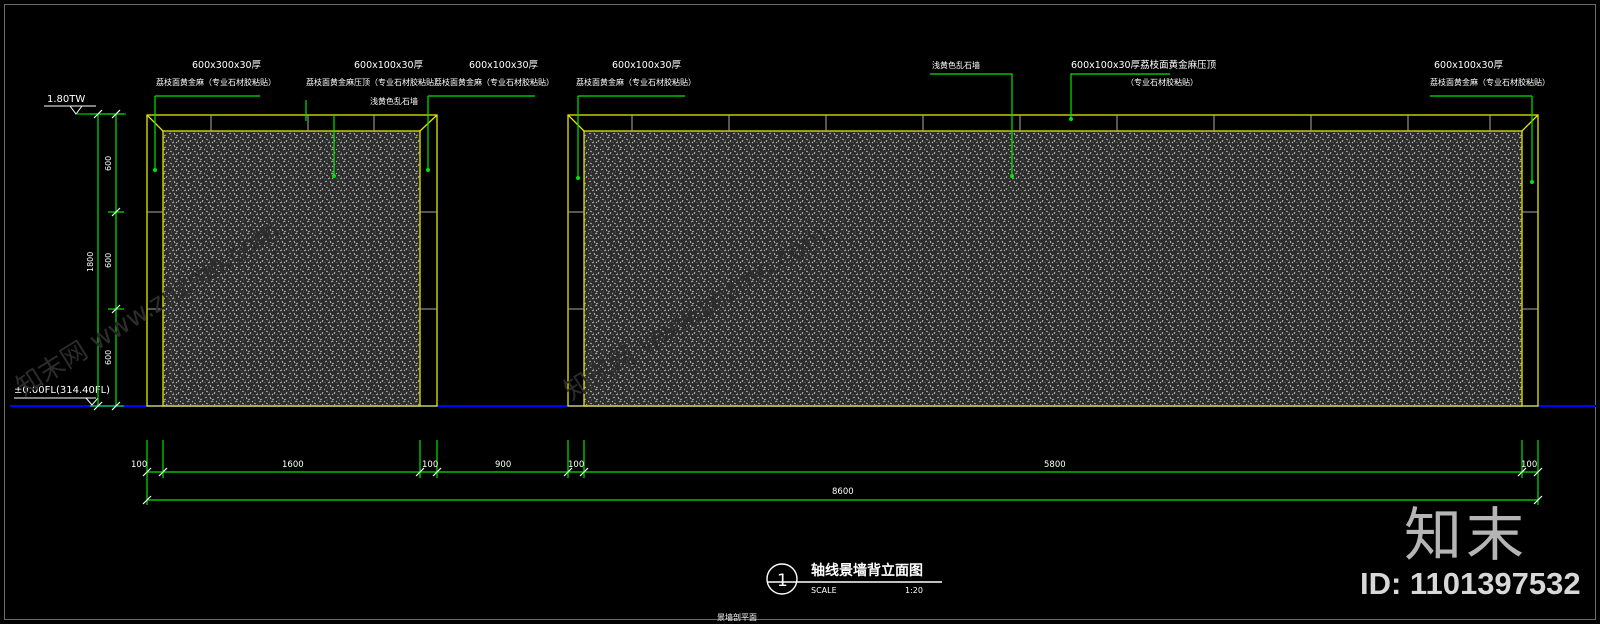 The height and width of the screenshot is (624, 1600). Describe the element at coordinates (90, 262) in the screenshot. I see `vdim-total: 1800` at that location.